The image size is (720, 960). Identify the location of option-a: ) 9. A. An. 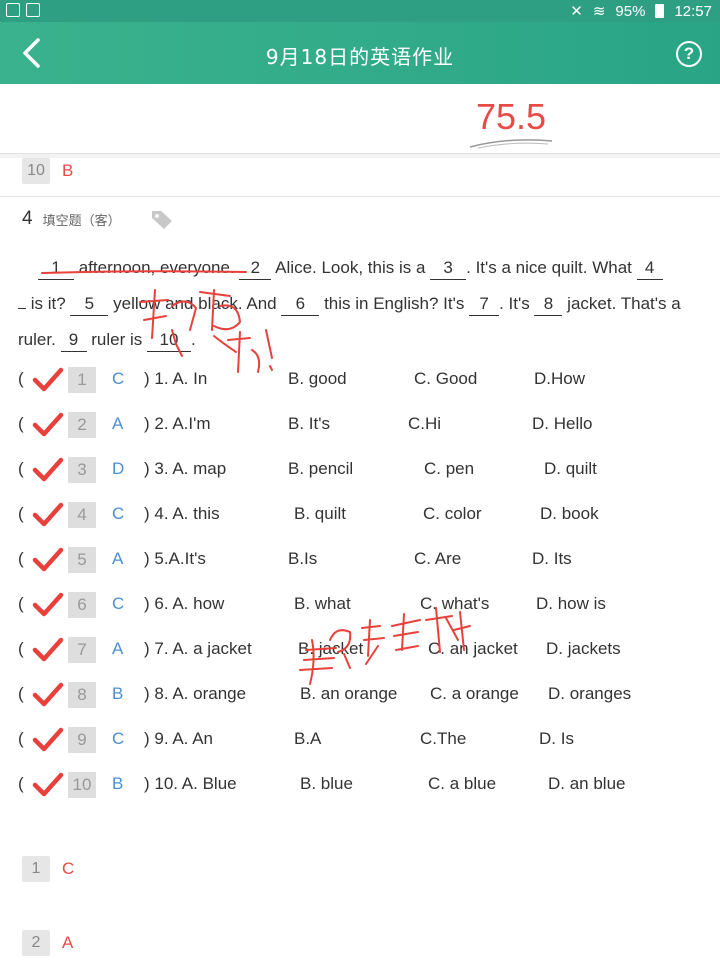
(178, 738).